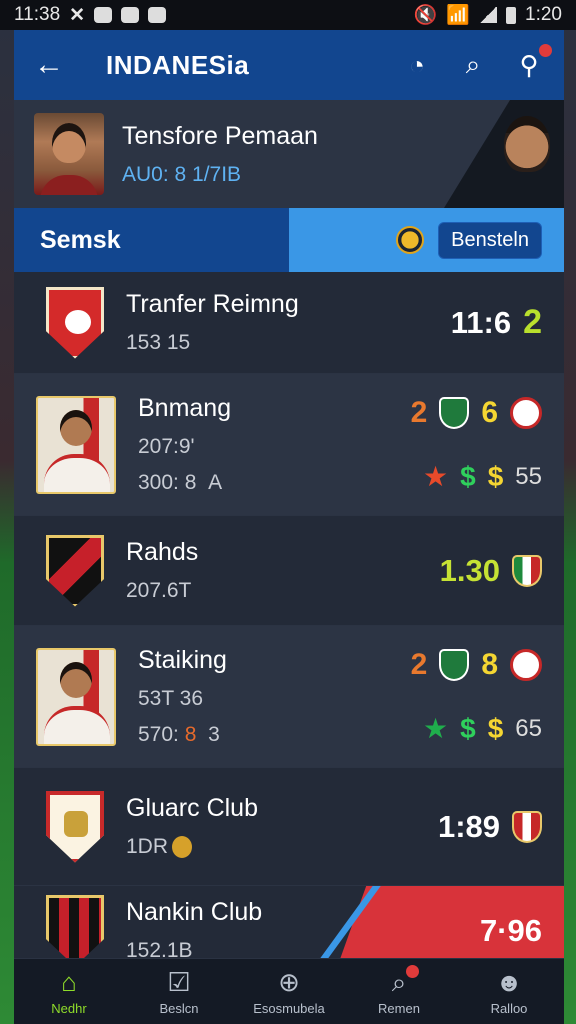  Describe the element at coordinates (214, 734) in the screenshot. I see `item-meta-secondary-b: 3` at that location.